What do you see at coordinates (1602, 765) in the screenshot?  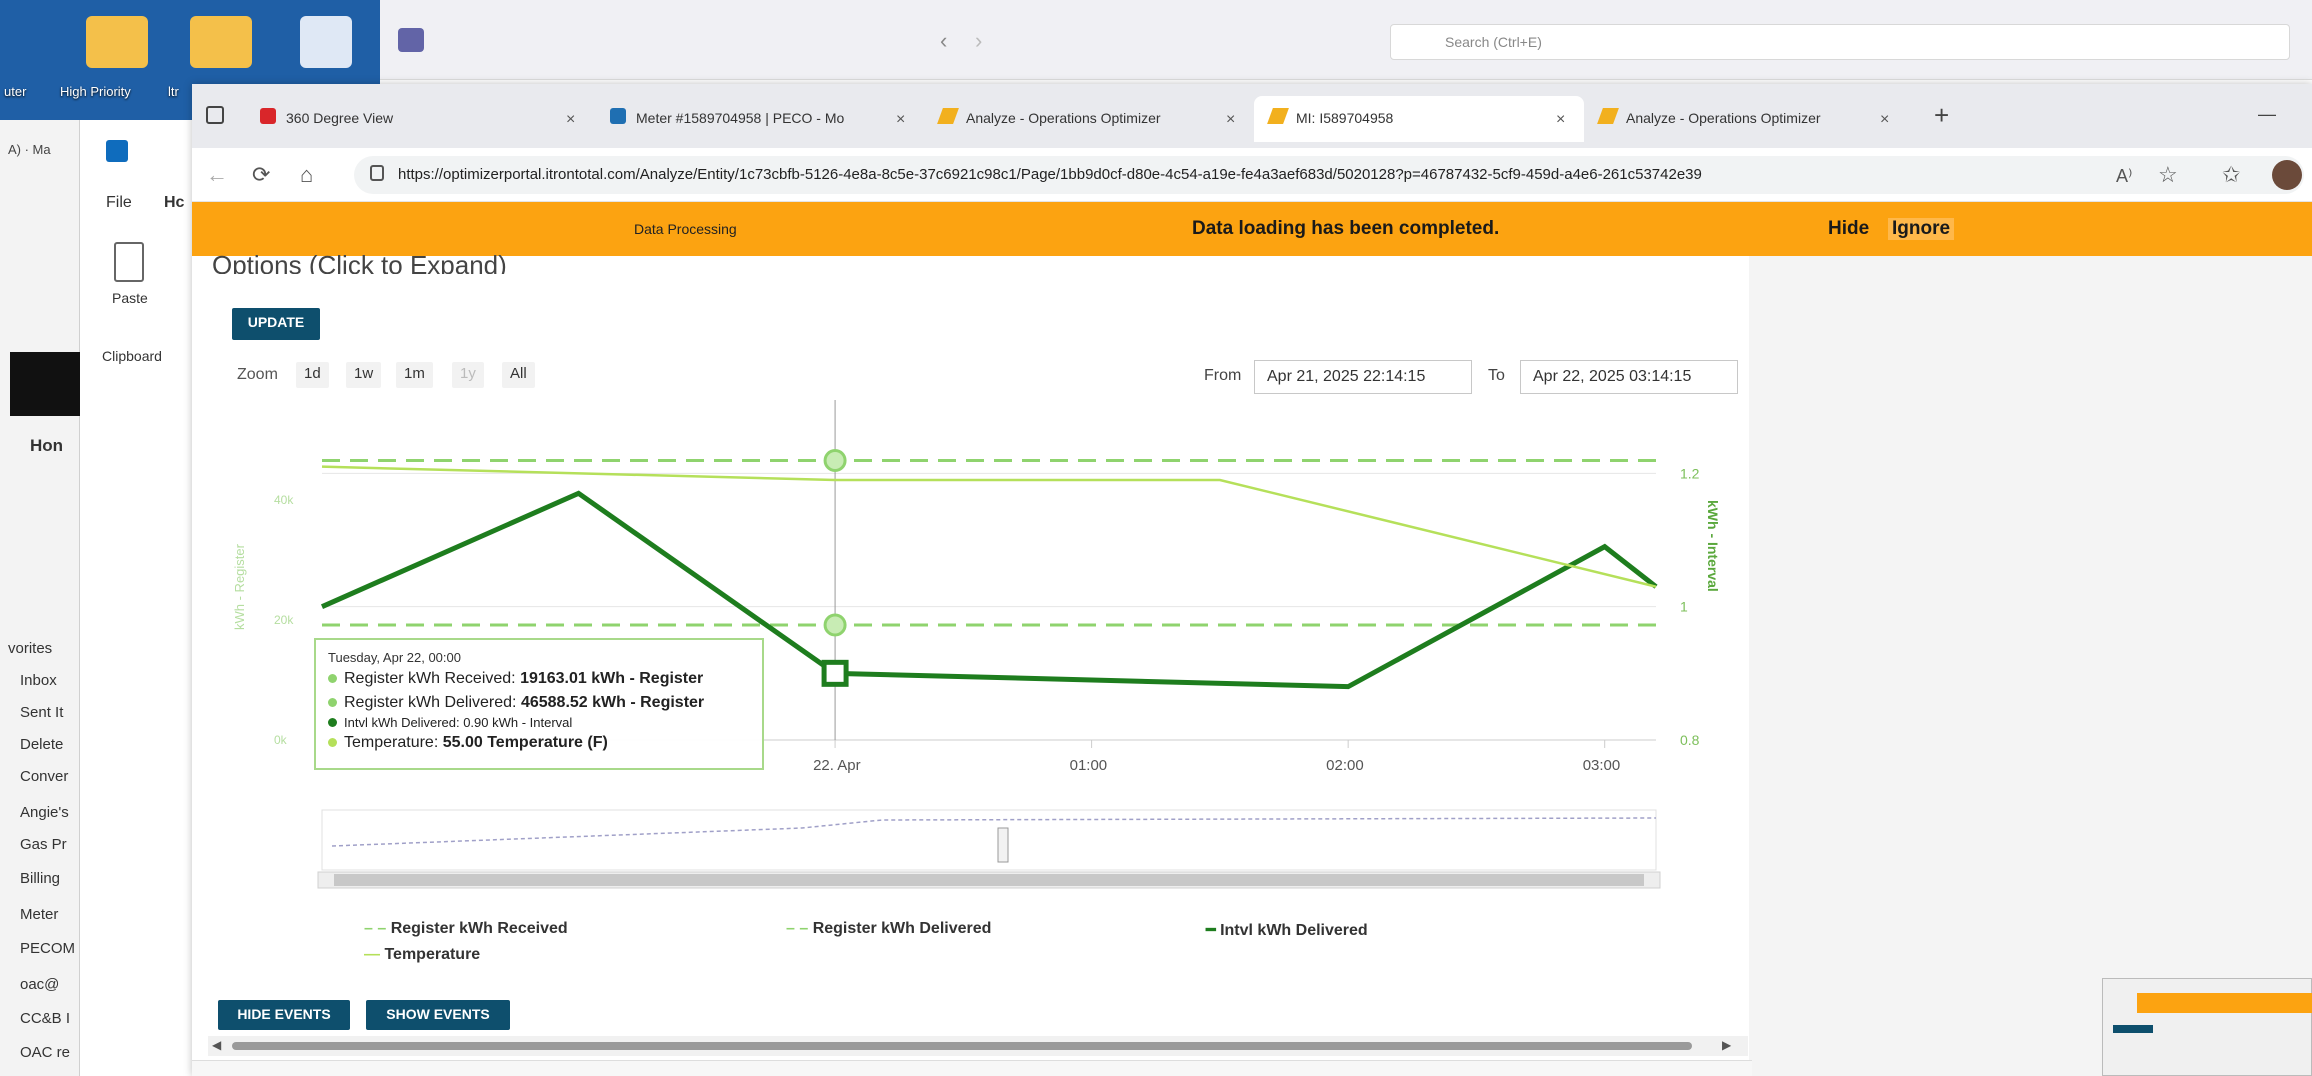 I see `x-tick-label: 03:00` at bounding box center [1602, 765].